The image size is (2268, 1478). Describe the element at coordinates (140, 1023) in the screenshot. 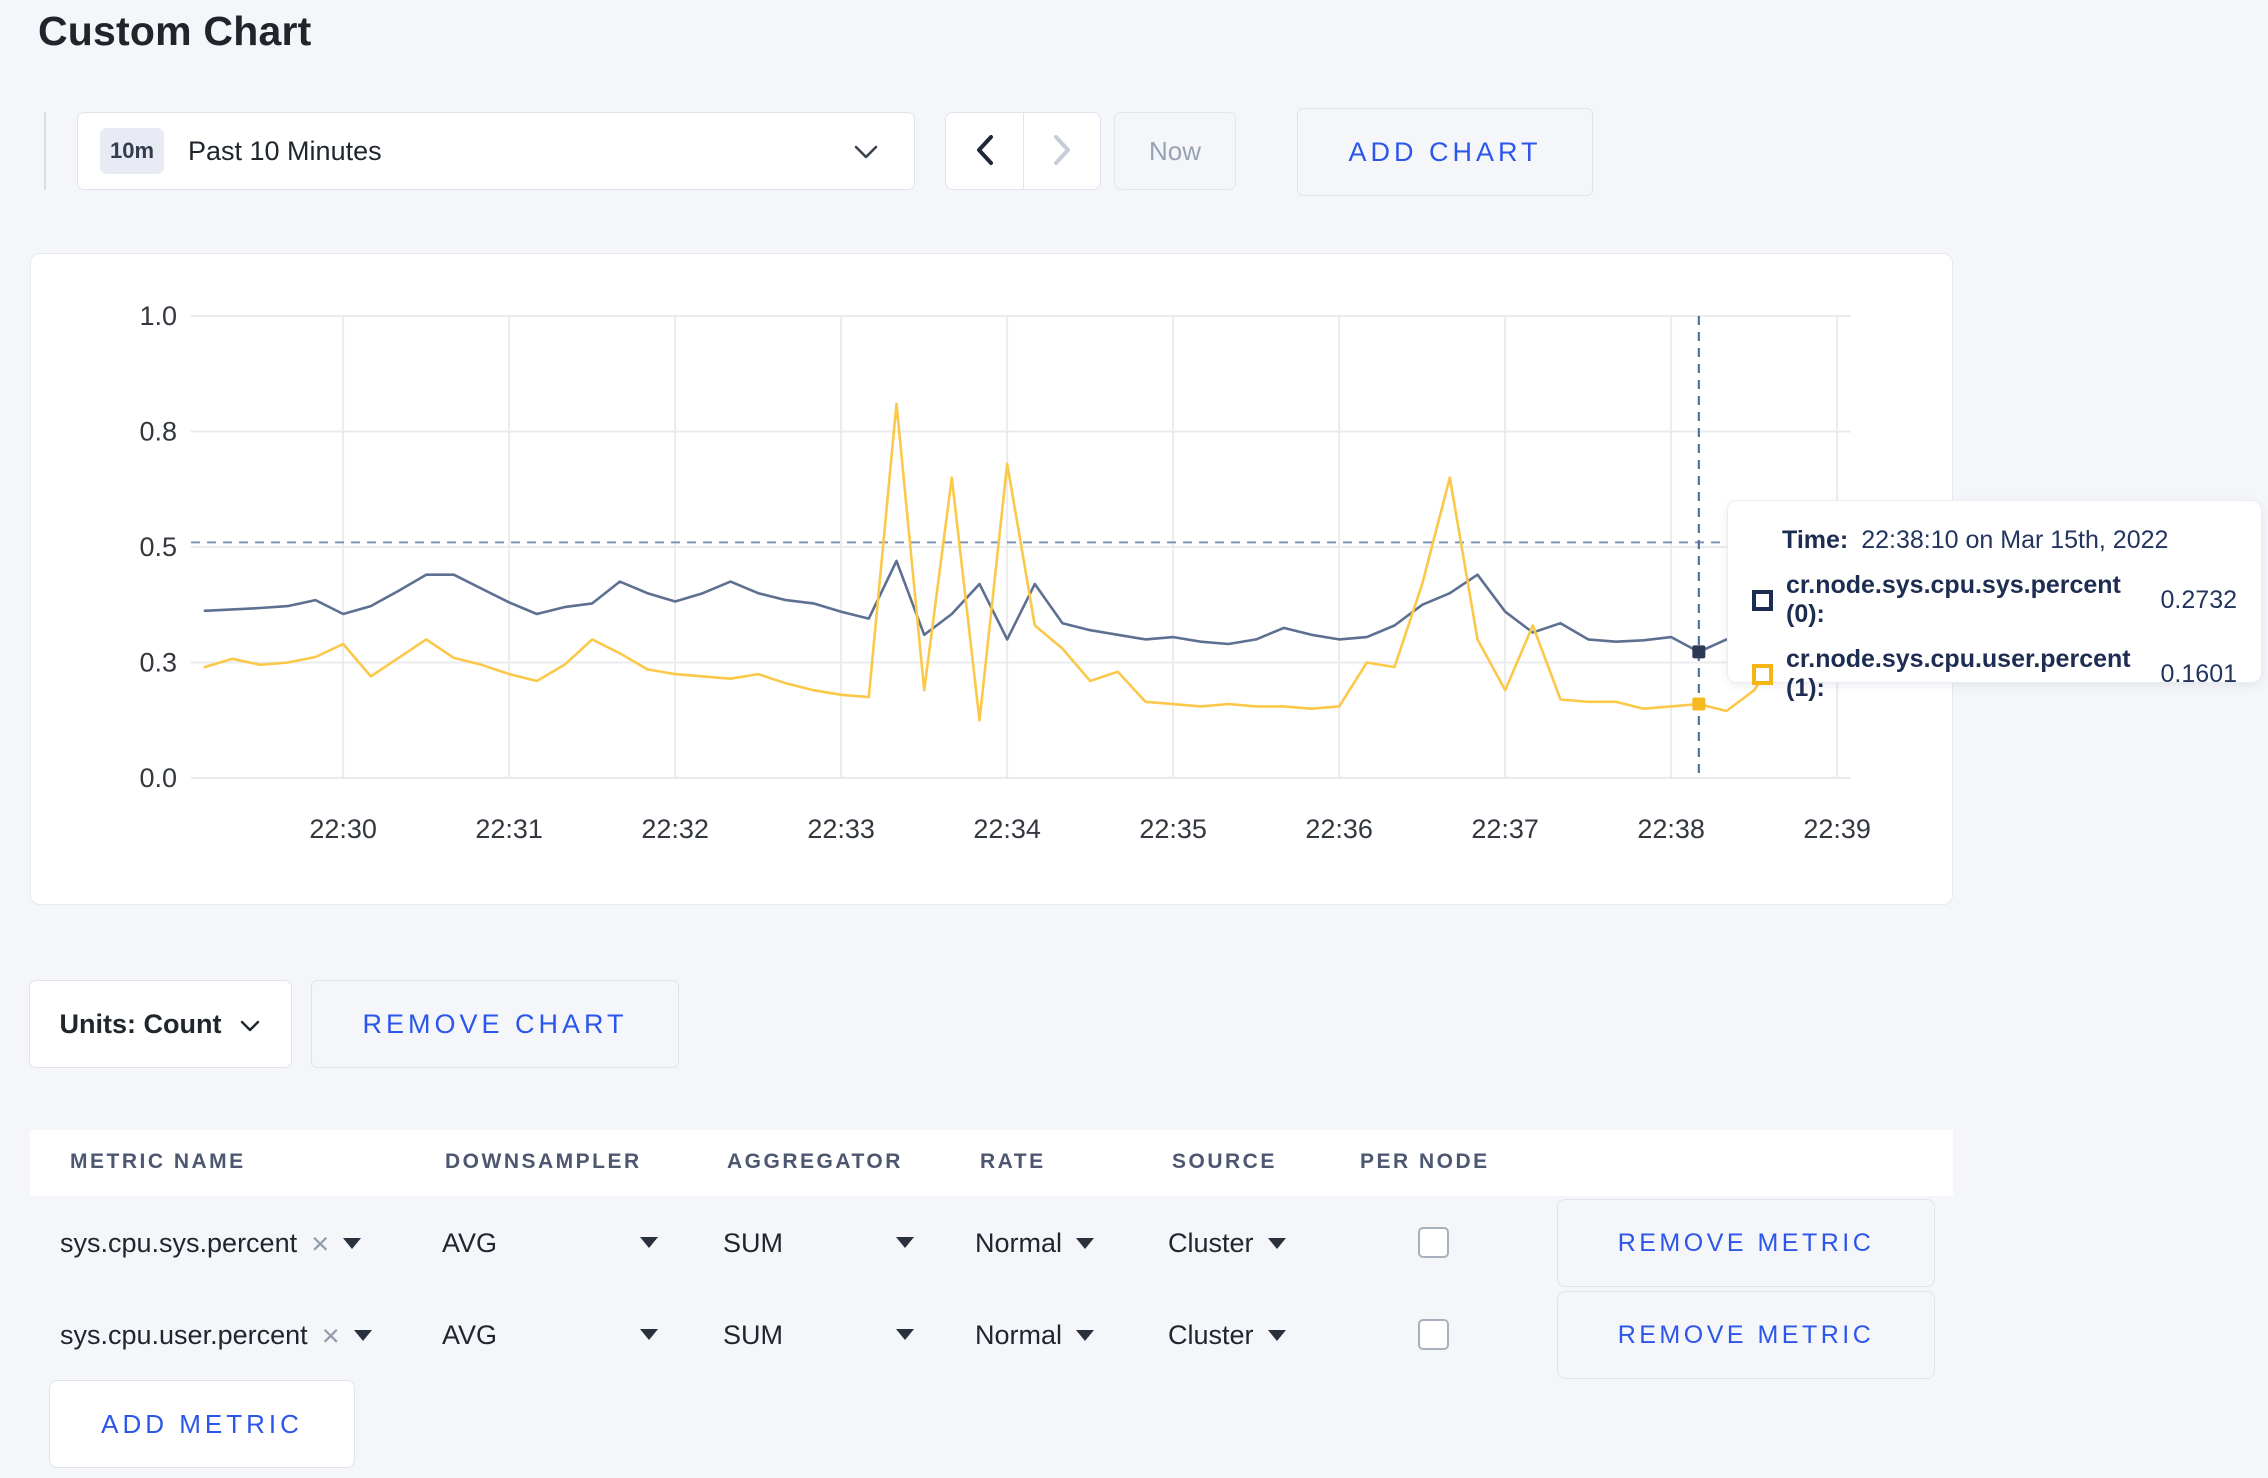

I see `units-label: Units: Count` at that location.